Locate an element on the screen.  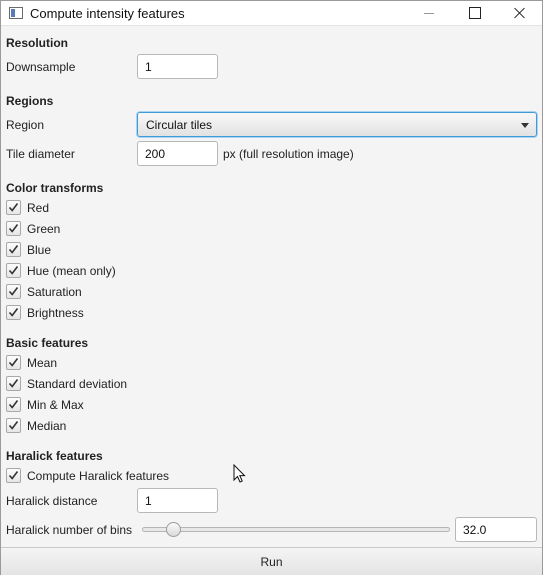
checkbox-label: Min & Max is located at coordinates (55, 404).